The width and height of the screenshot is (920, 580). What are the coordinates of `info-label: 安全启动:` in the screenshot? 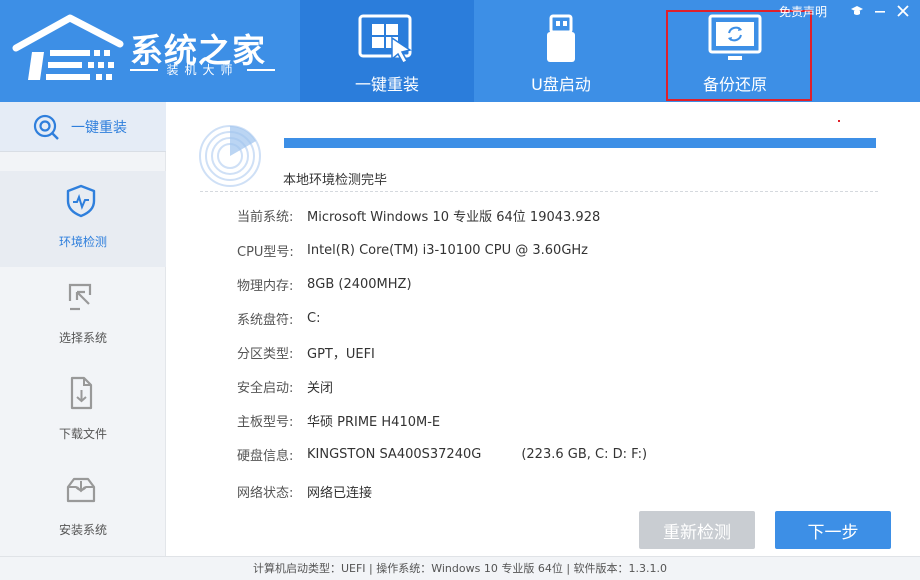 It's located at (265, 388).